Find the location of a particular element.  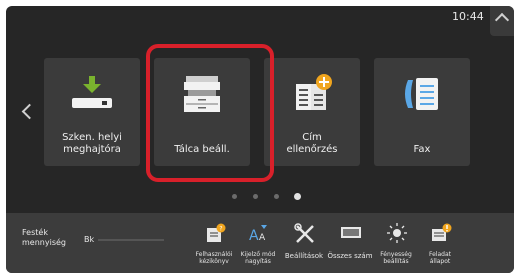

fax-phone-icon is located at coordinates (421, 94).